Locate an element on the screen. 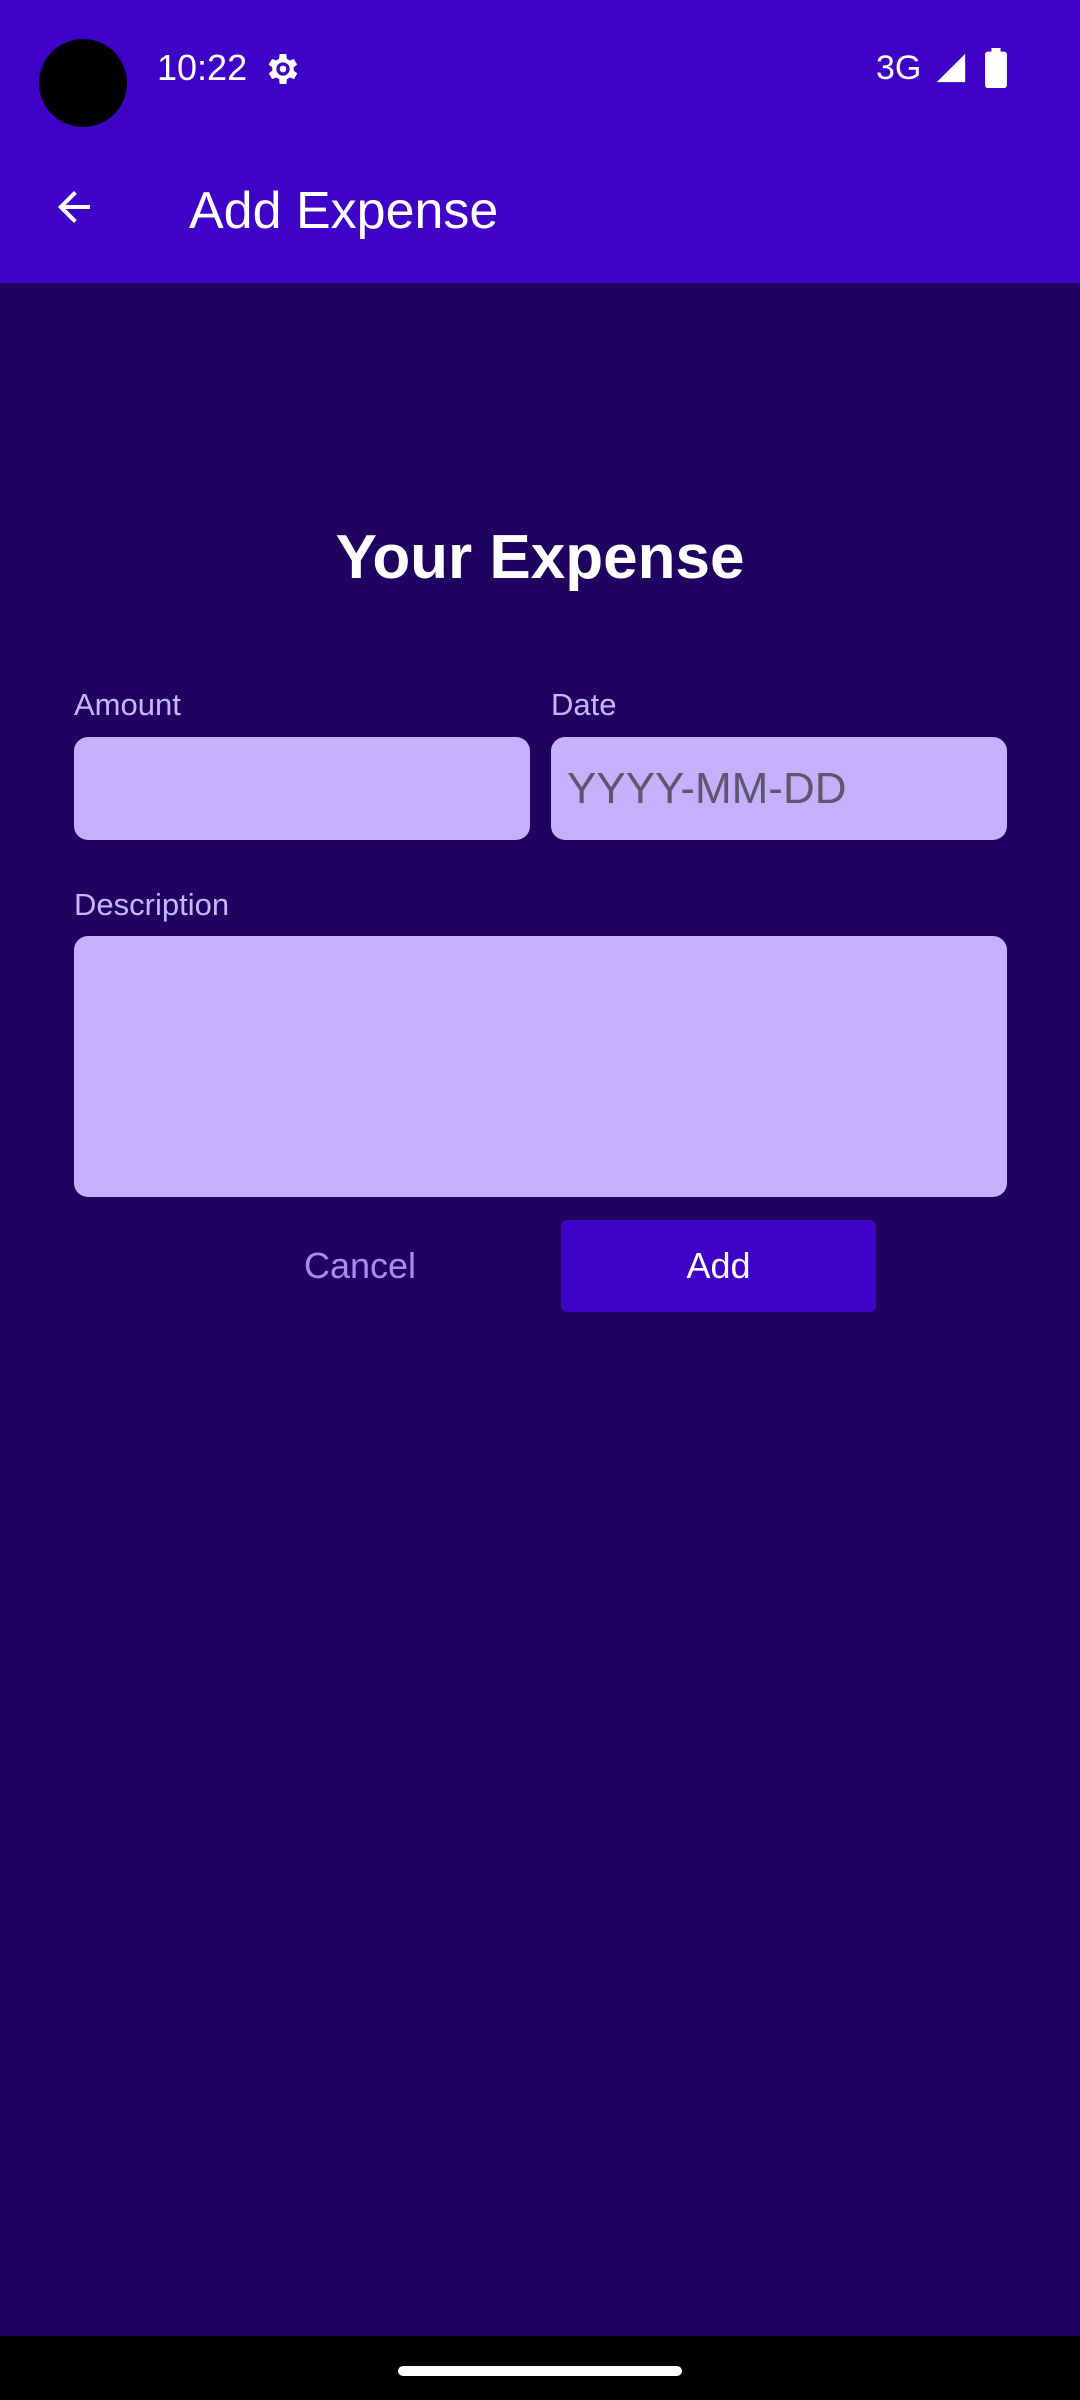 This screenshot has height=2400, width=1080. status-time: 10:22 is located at coordinates (202, 67).